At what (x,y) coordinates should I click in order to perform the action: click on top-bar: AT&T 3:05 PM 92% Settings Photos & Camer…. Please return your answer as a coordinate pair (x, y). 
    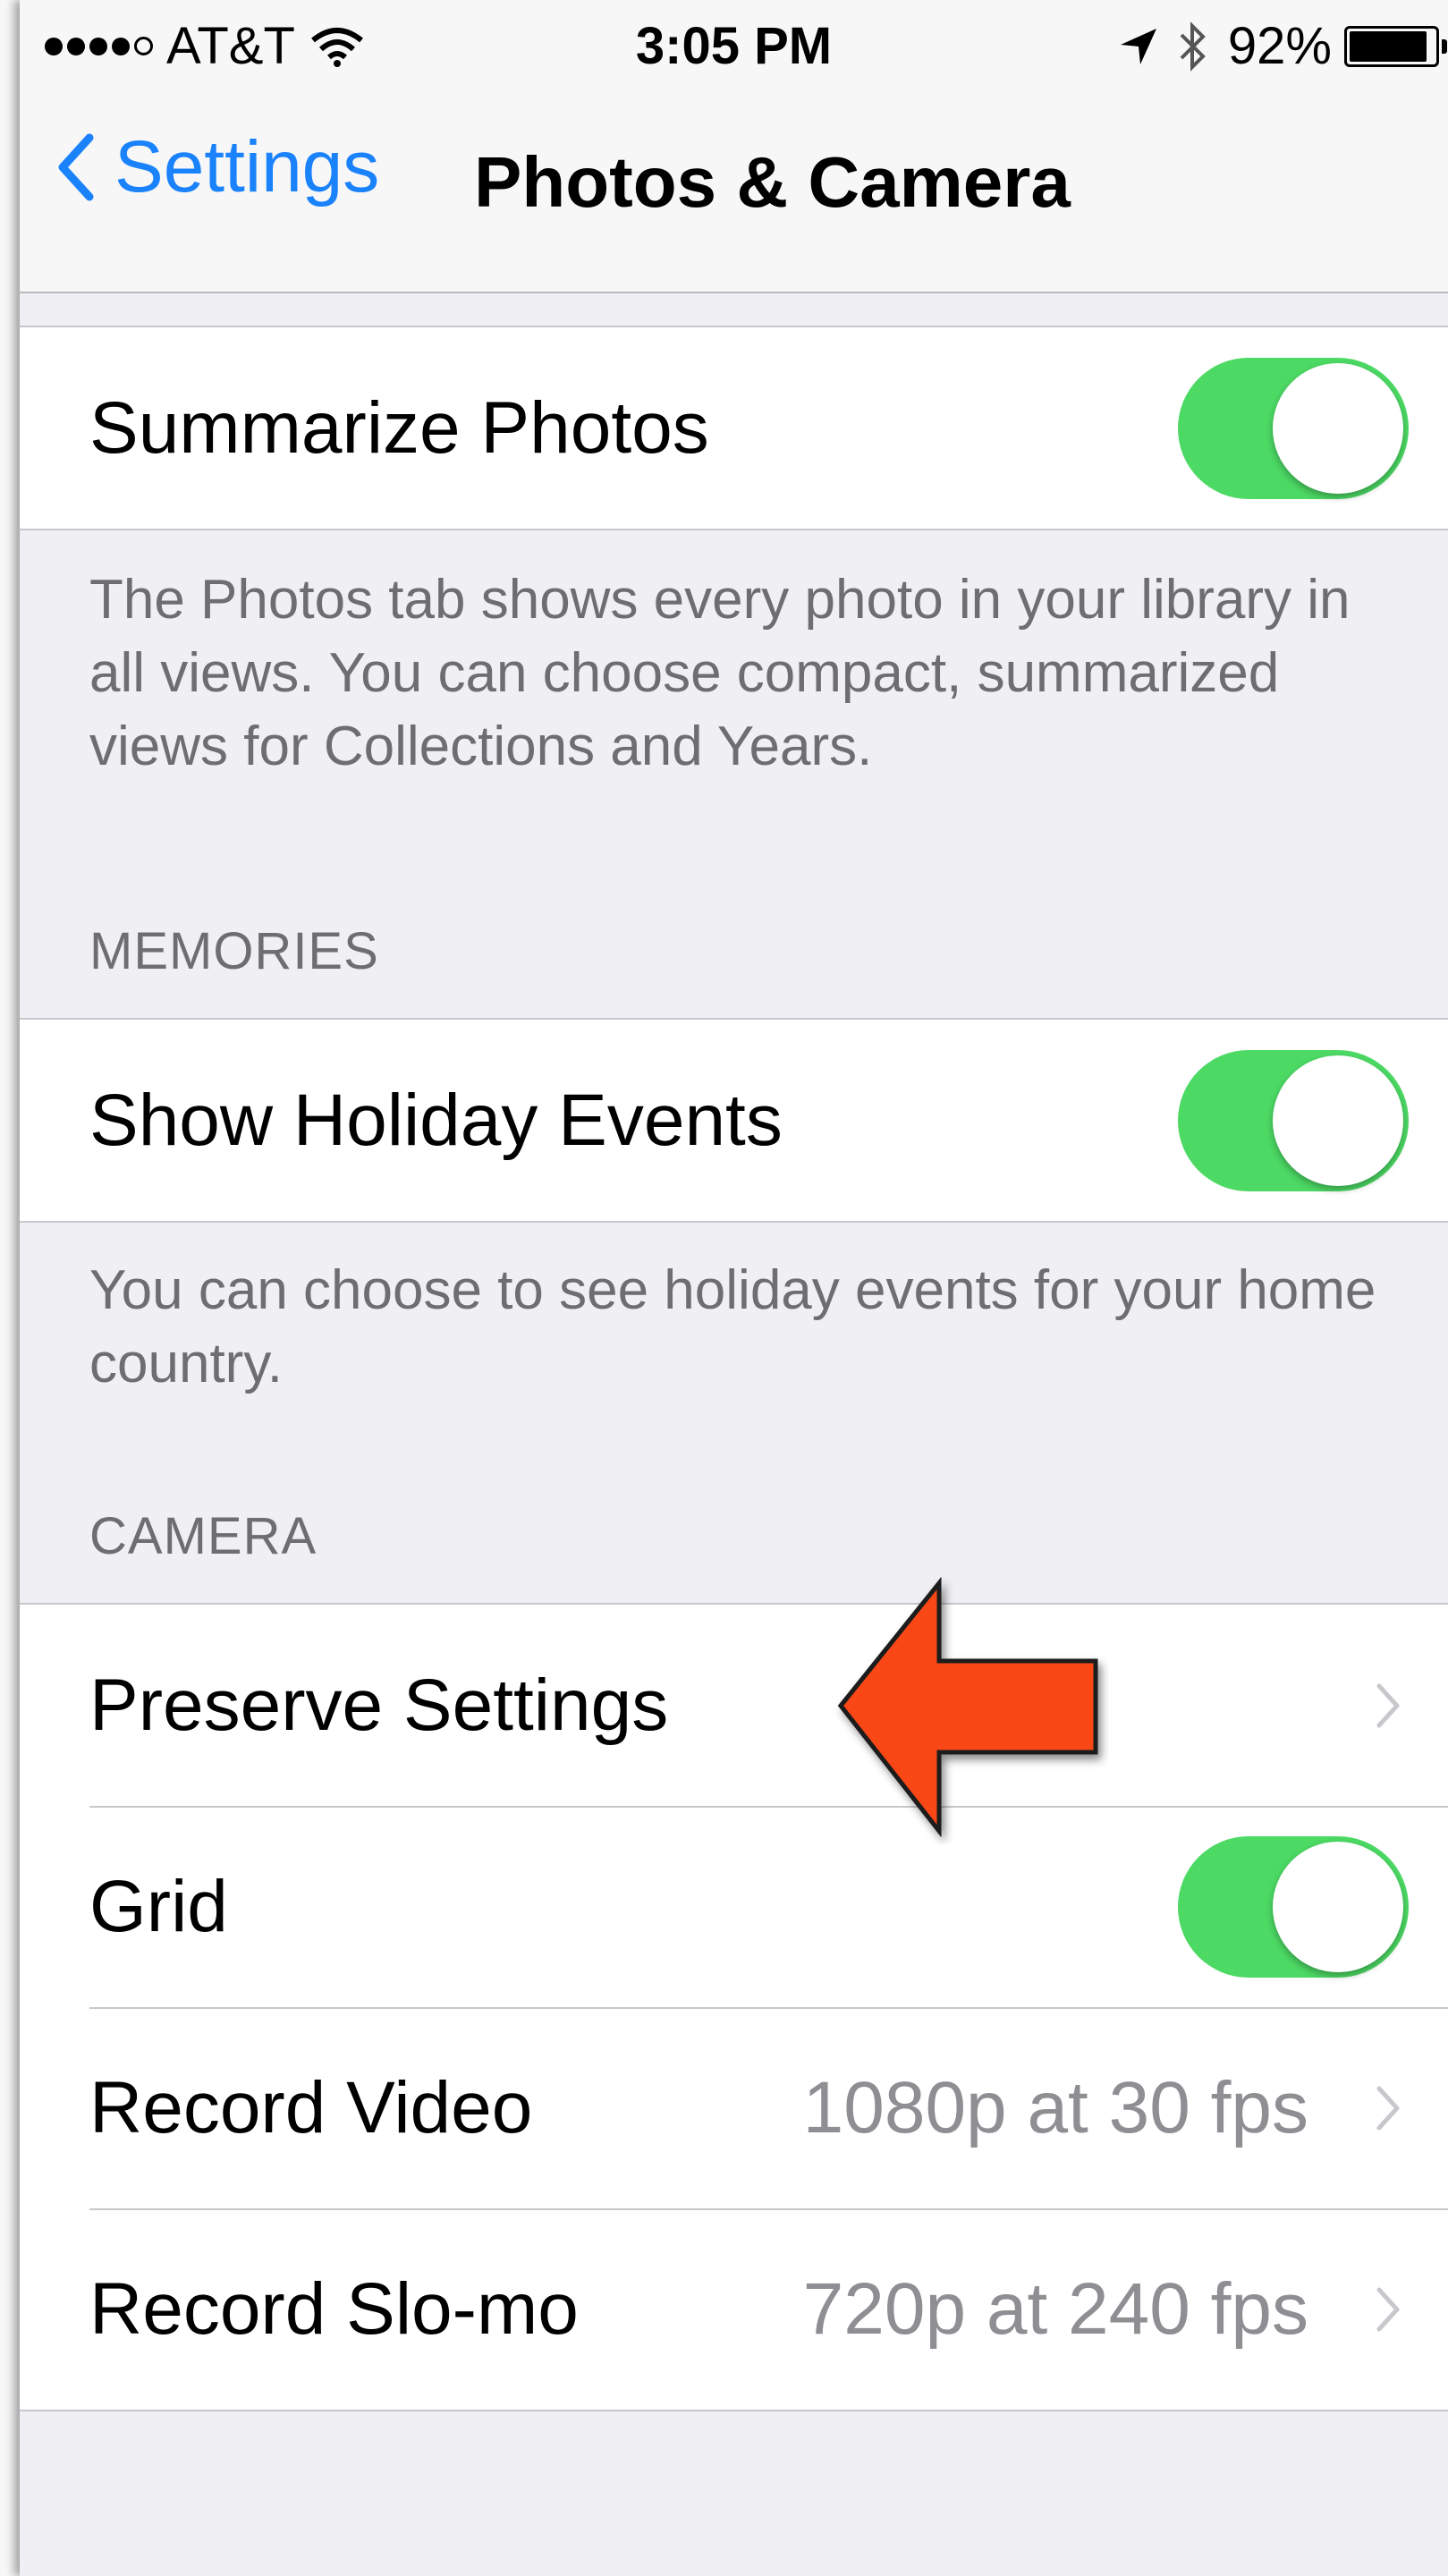
    Looking at the image, I should click on (734, 146).